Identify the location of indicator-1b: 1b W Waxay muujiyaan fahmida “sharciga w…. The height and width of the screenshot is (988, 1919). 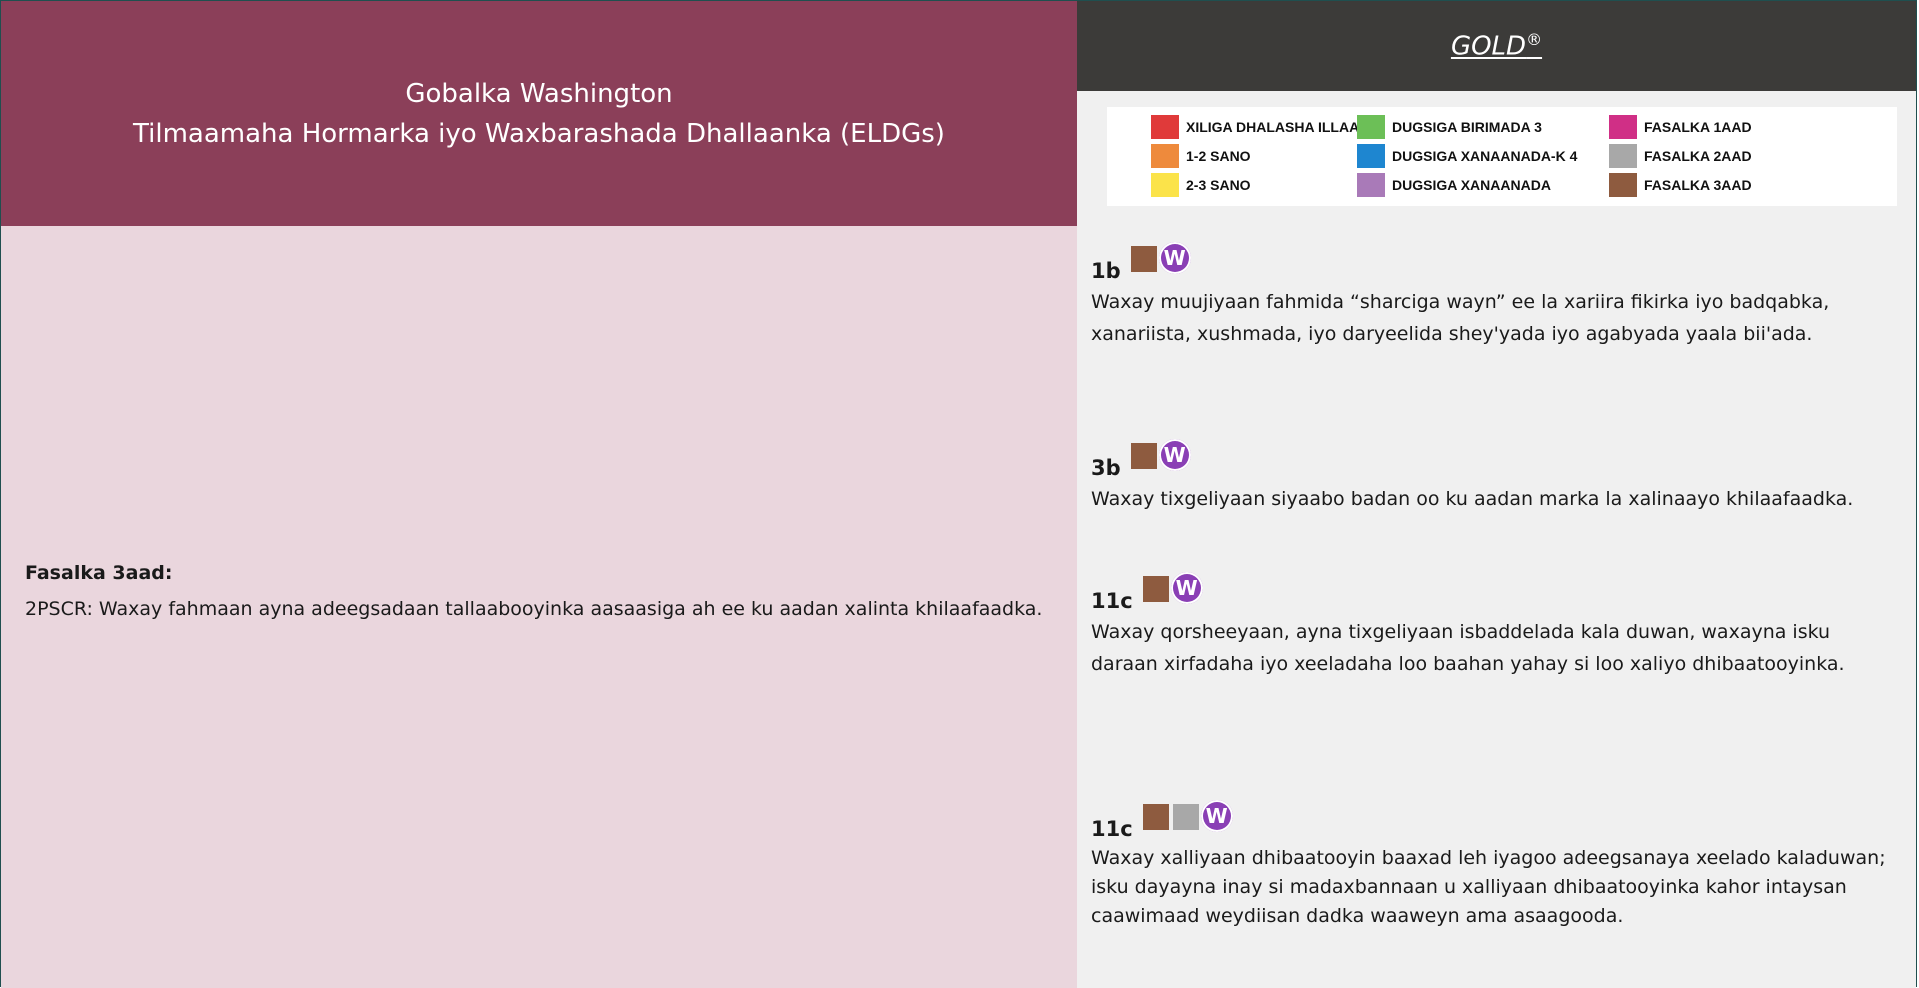
(1491, 296).